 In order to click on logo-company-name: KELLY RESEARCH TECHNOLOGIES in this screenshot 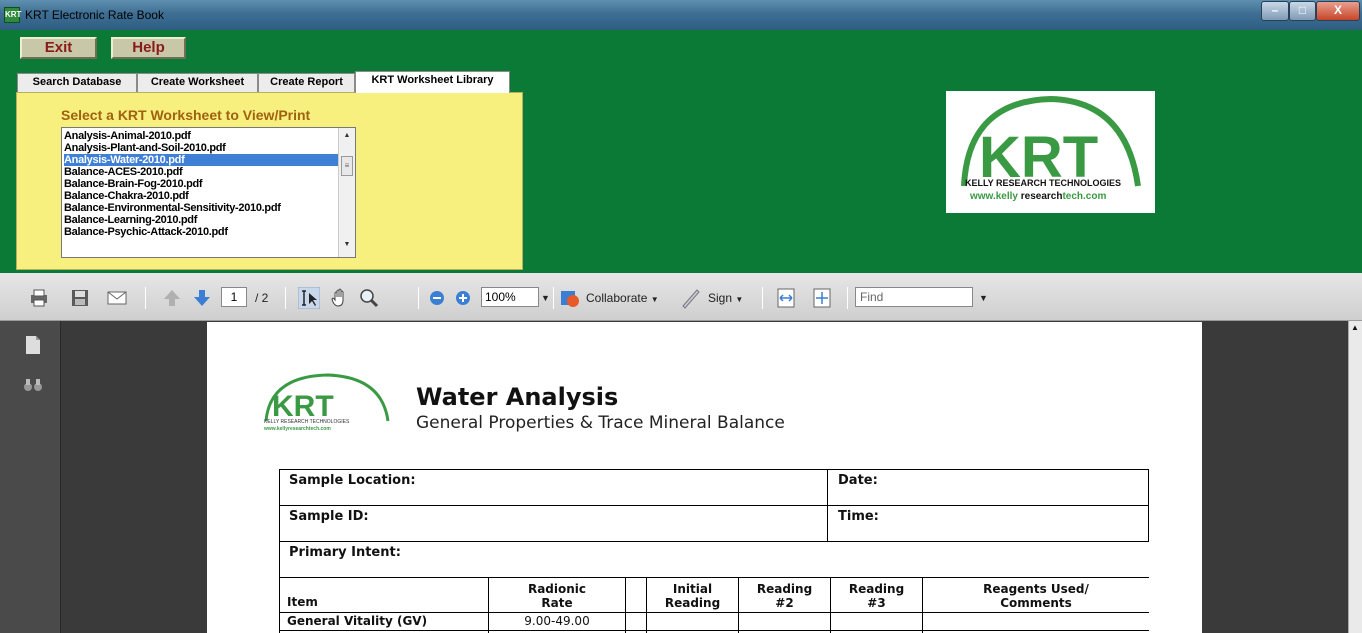, I will do `click(1043, 183)`.